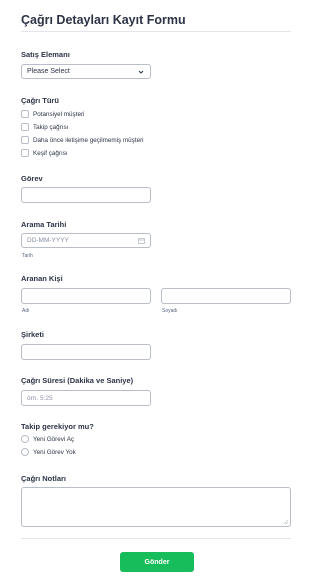  What do you see at coordinates (44, 478) in the screenshot?
I see `notes-label: Çağrı Notları` at bounding box center [44, 478].